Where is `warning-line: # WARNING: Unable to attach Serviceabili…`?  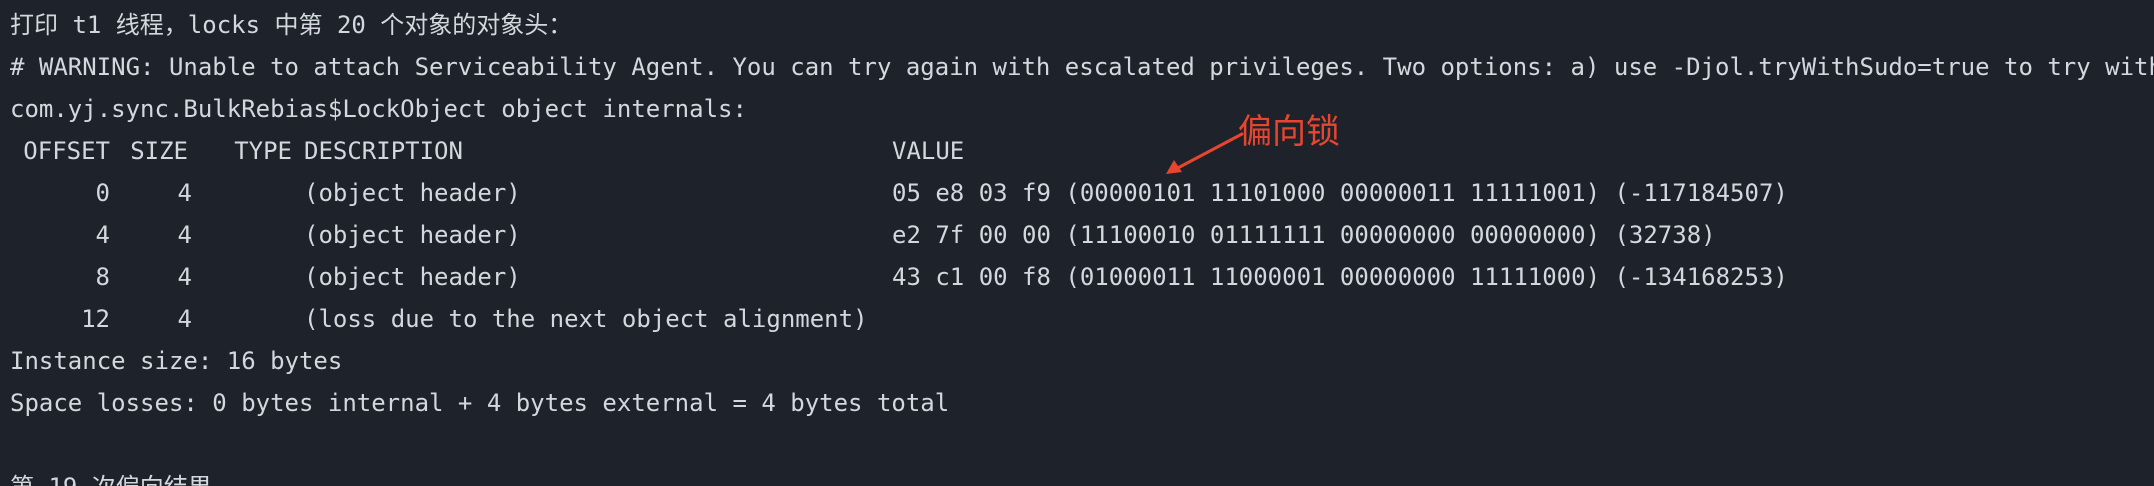 warning-line: # WARNING: Unable to attach Serviceabili… is located at coordinates (1082, 67).